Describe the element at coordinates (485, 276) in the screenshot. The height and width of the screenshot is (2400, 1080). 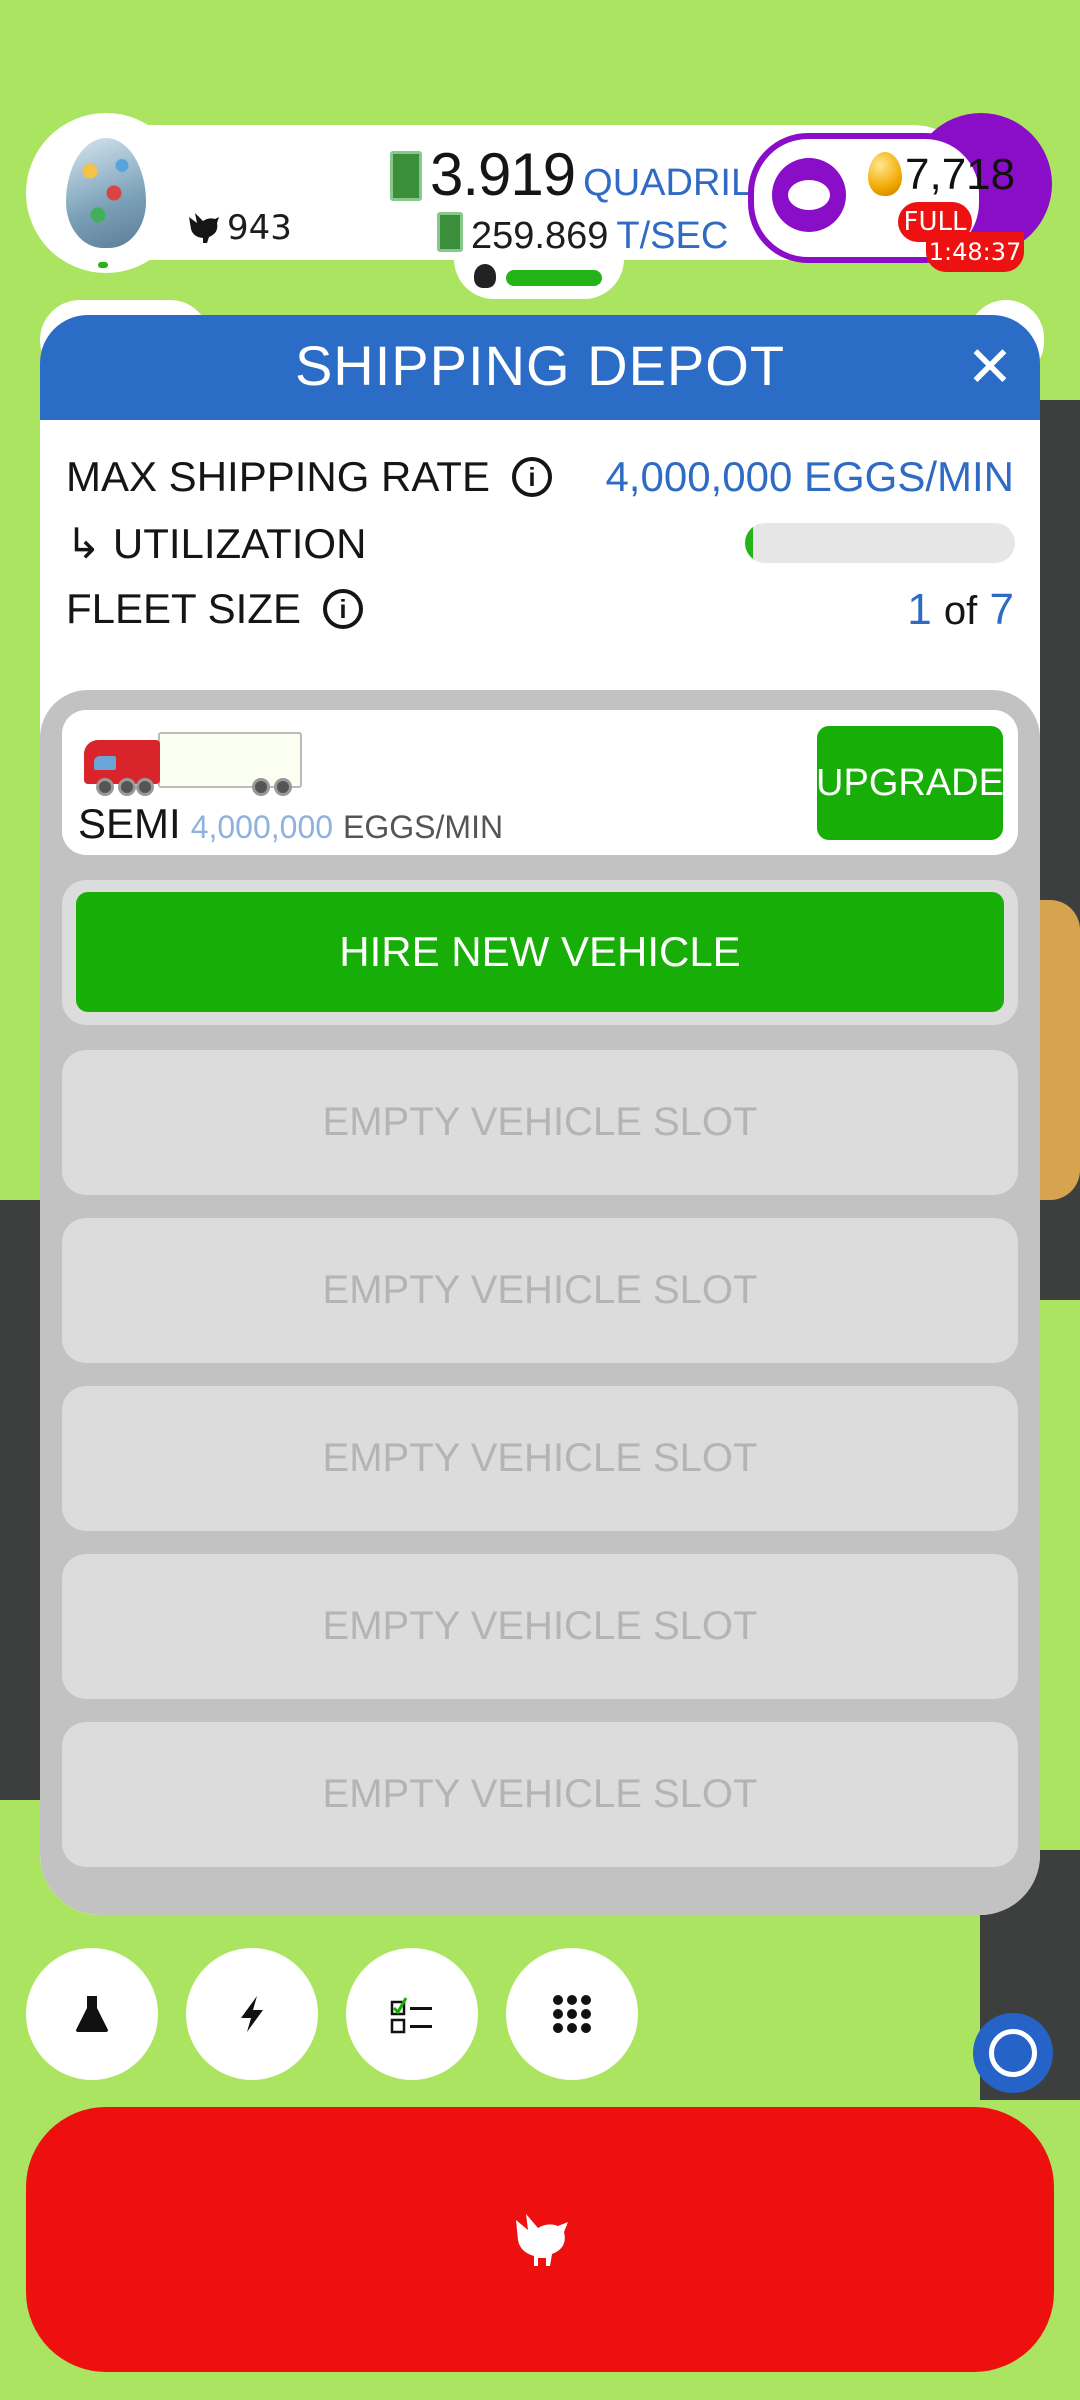
I see `chick-icon` at that location.